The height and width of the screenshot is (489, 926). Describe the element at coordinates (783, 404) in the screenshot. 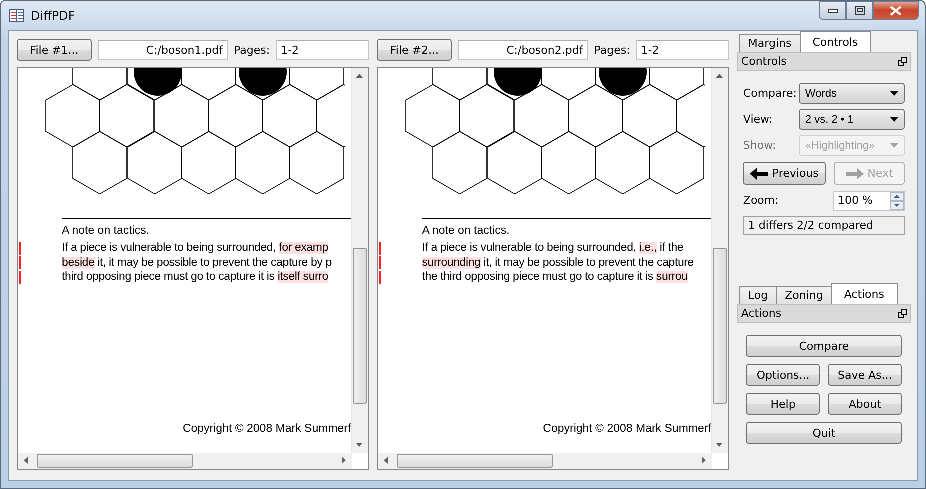

I see `action-button: Help` at that location.